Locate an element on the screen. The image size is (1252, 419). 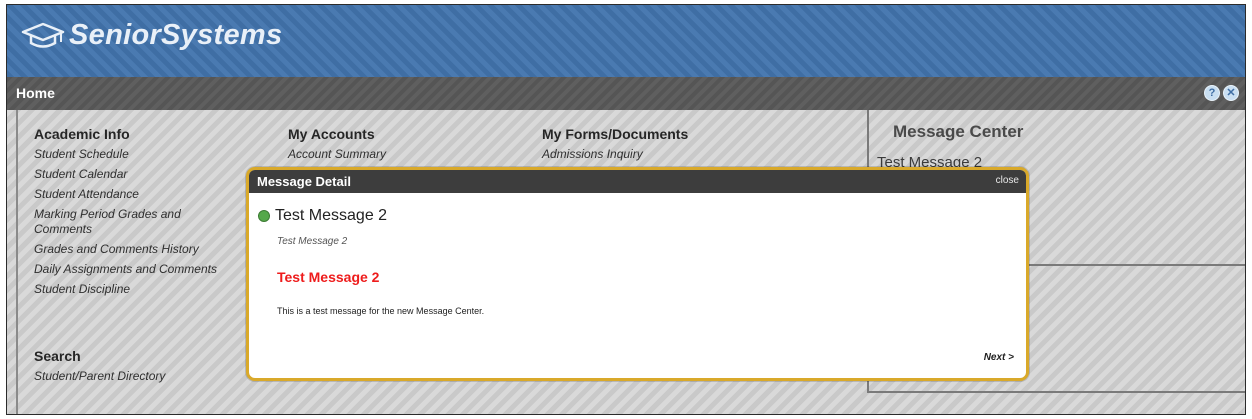
column-heading: Academic Info is located at coordinates (82, 134).